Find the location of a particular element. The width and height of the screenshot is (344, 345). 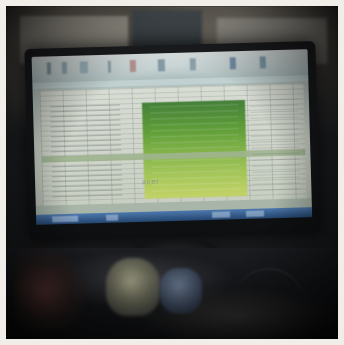

red-object-left is located at coordinates (50, 287).